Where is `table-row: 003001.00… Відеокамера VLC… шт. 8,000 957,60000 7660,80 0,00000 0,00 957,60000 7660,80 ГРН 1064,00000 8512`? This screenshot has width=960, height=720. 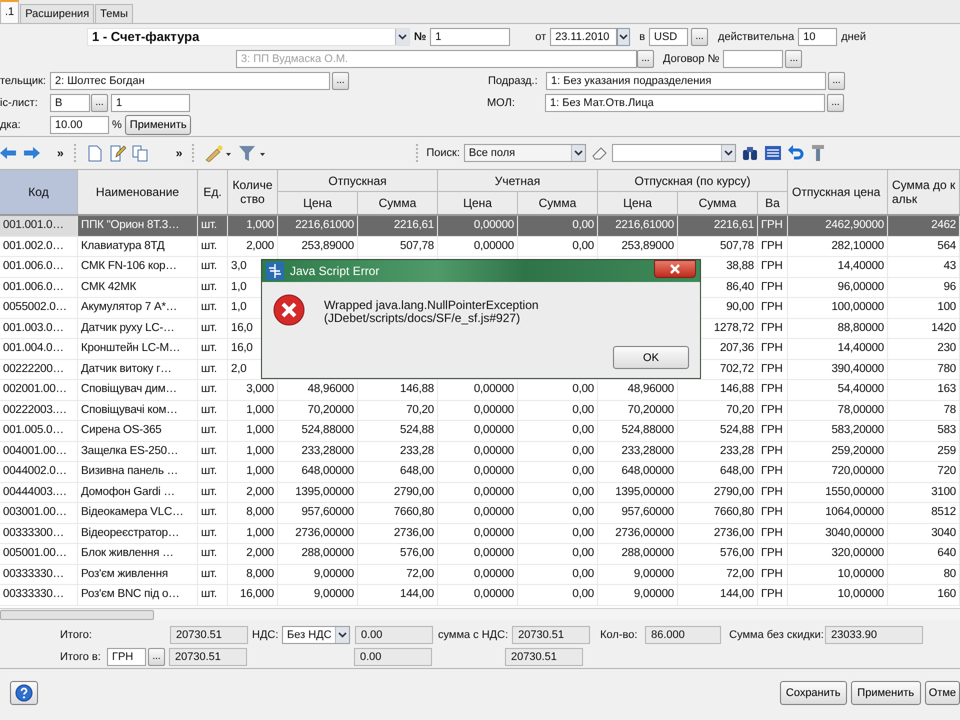
table-row: 003001.00… Відеокамера VLC… шт. 8,000 957,60000 7660,80 0,00000 0,00 957,60000 7660,80 ГРН 1064,00000 8512 is located at coordinates (480, 513).